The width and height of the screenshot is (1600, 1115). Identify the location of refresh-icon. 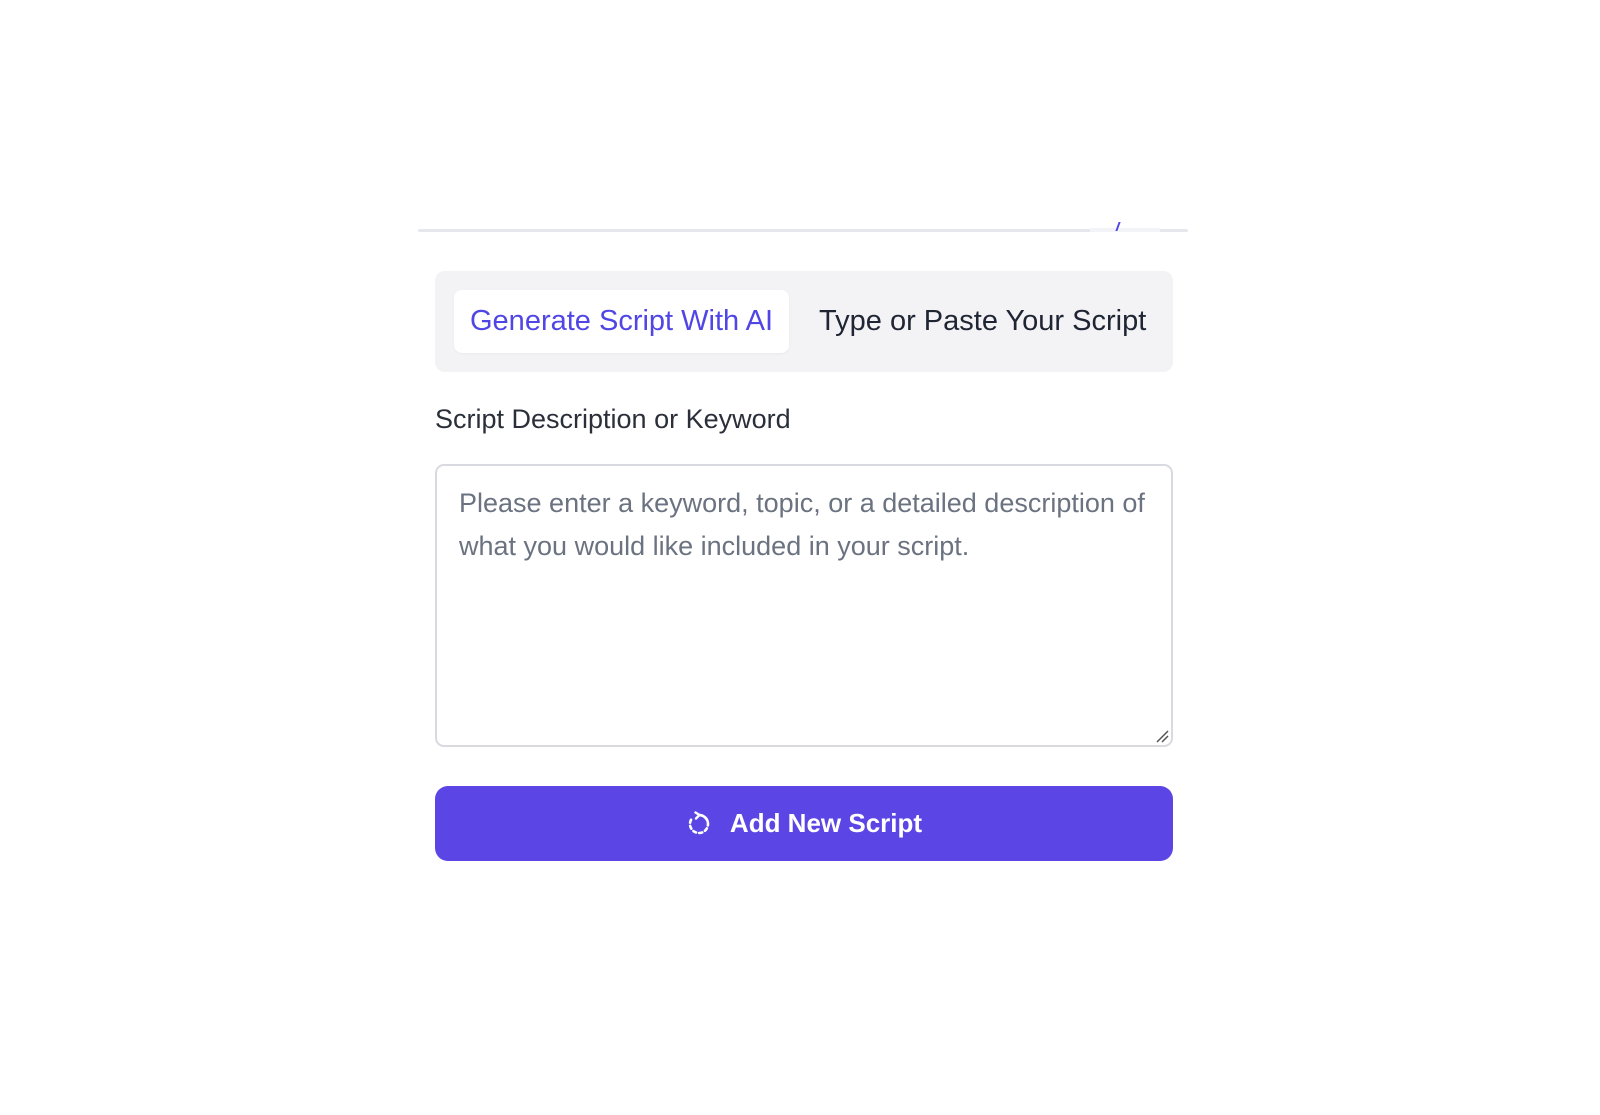
(699, 823).